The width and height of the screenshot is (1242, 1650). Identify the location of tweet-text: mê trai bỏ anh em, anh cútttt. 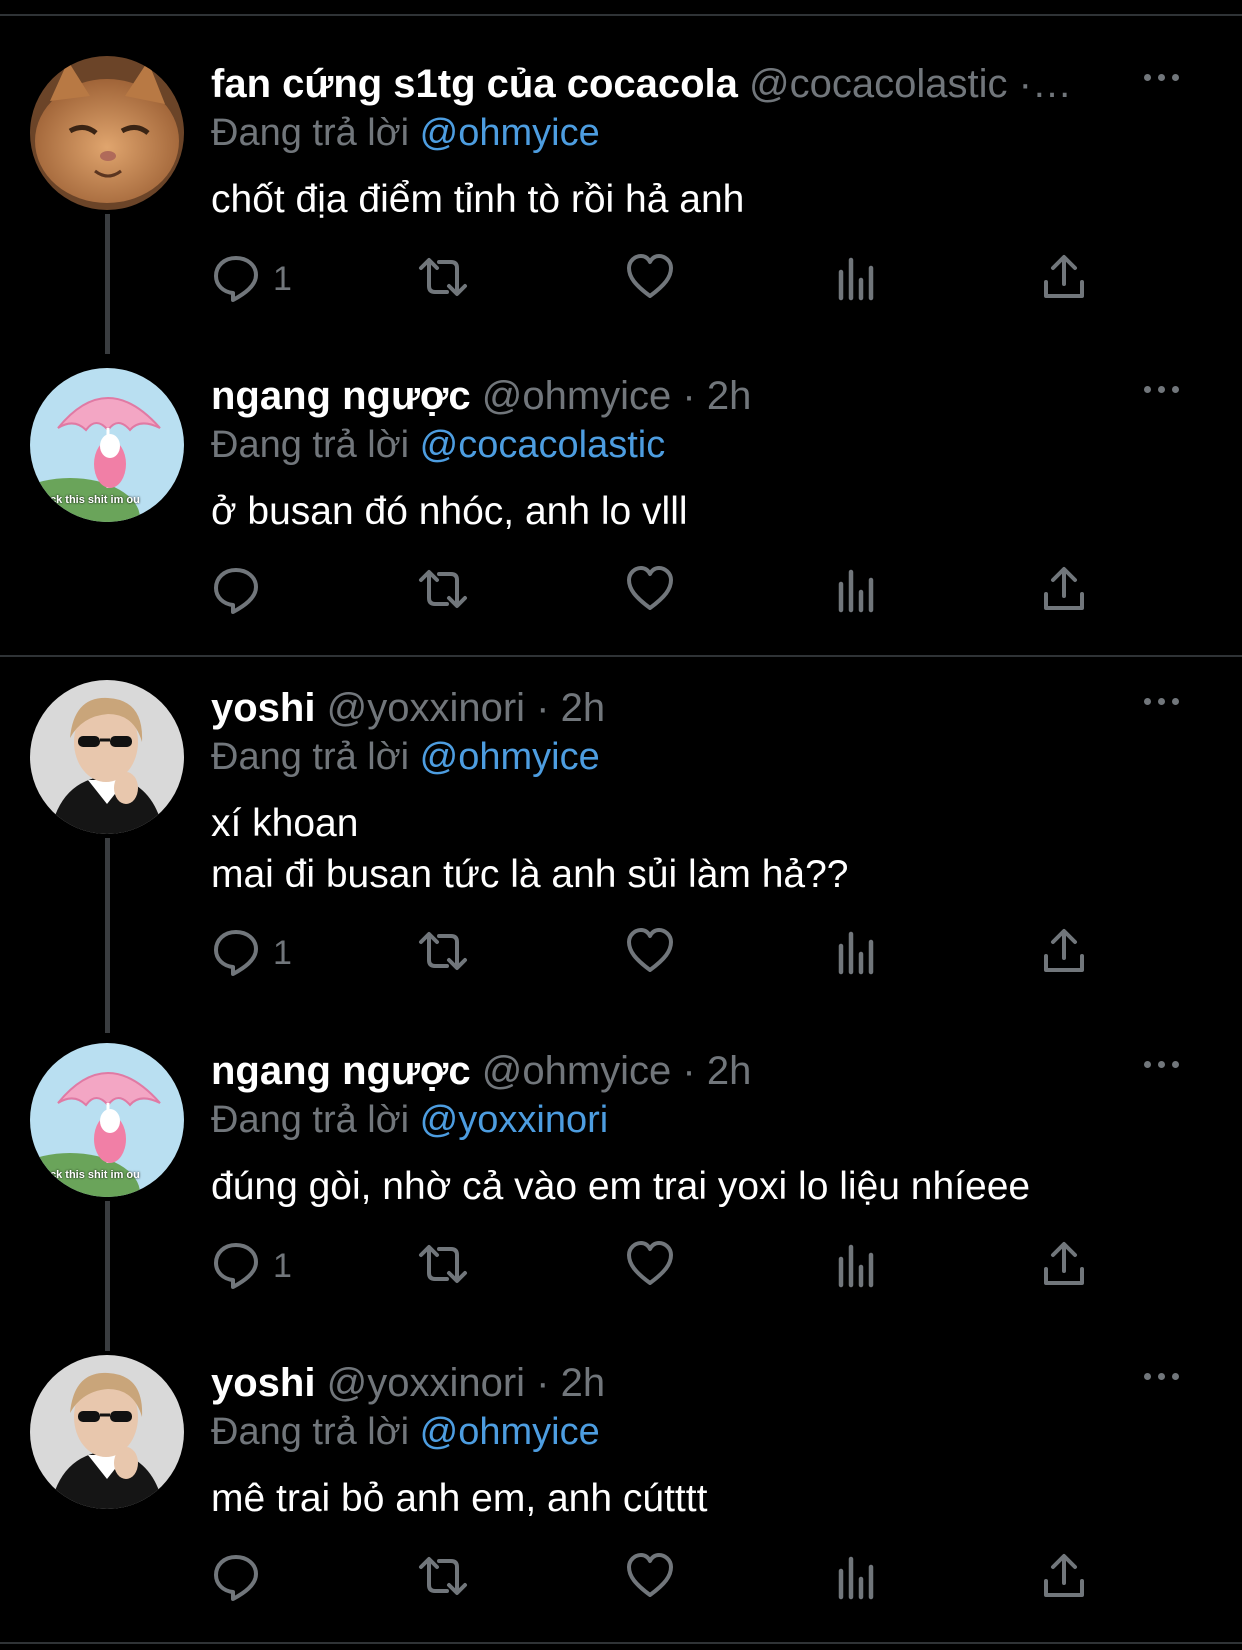
(459, 1498).